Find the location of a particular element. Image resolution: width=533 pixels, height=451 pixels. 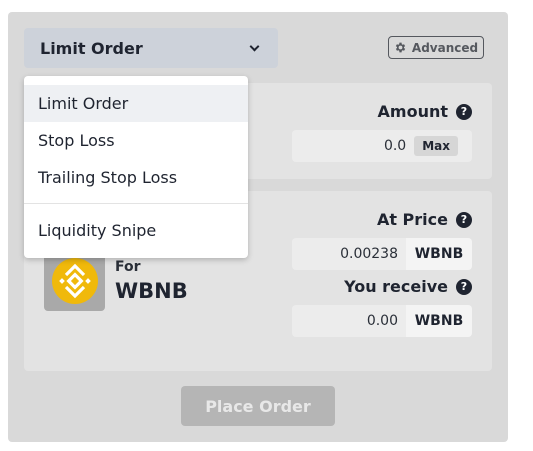

menu-item-trailing-stop-loss: Trailing Stop Loss is located at coordinates (136, 177).